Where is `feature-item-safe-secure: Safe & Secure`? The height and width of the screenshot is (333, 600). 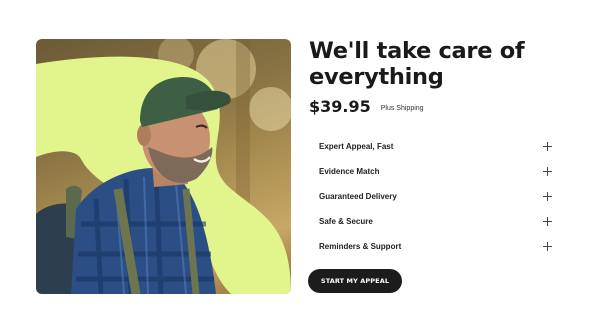 feature-item-safe-secure: Safe & Secure is located at coordinates (432, 221).